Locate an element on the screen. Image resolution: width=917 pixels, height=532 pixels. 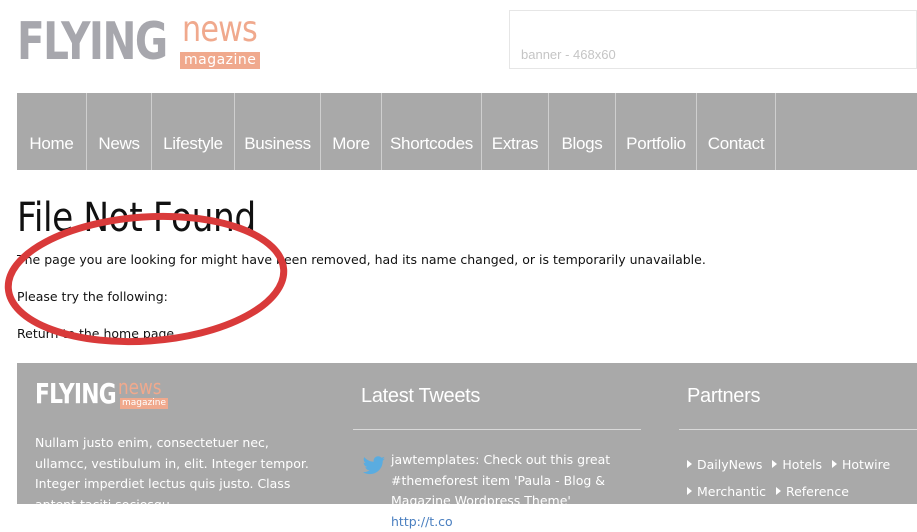
nav-item-lifestyle: Lifestyle is located at coordinates (193, 131).